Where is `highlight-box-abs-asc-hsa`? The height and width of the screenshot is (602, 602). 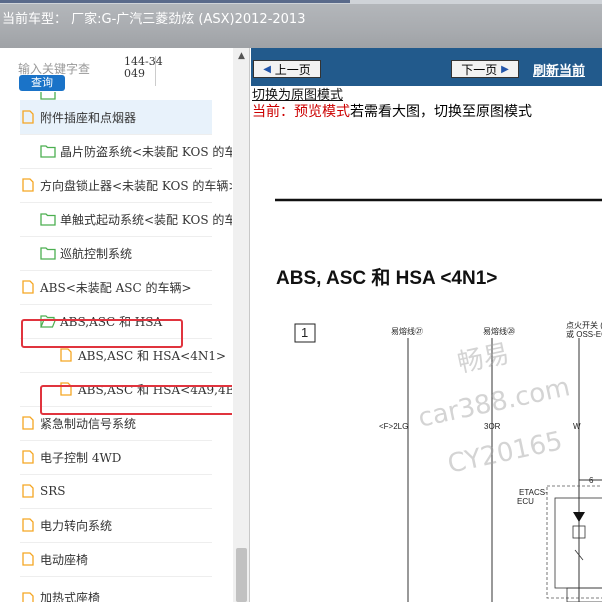
highlight-box-abs-asc-hsa is located at coordinates (102, 333).